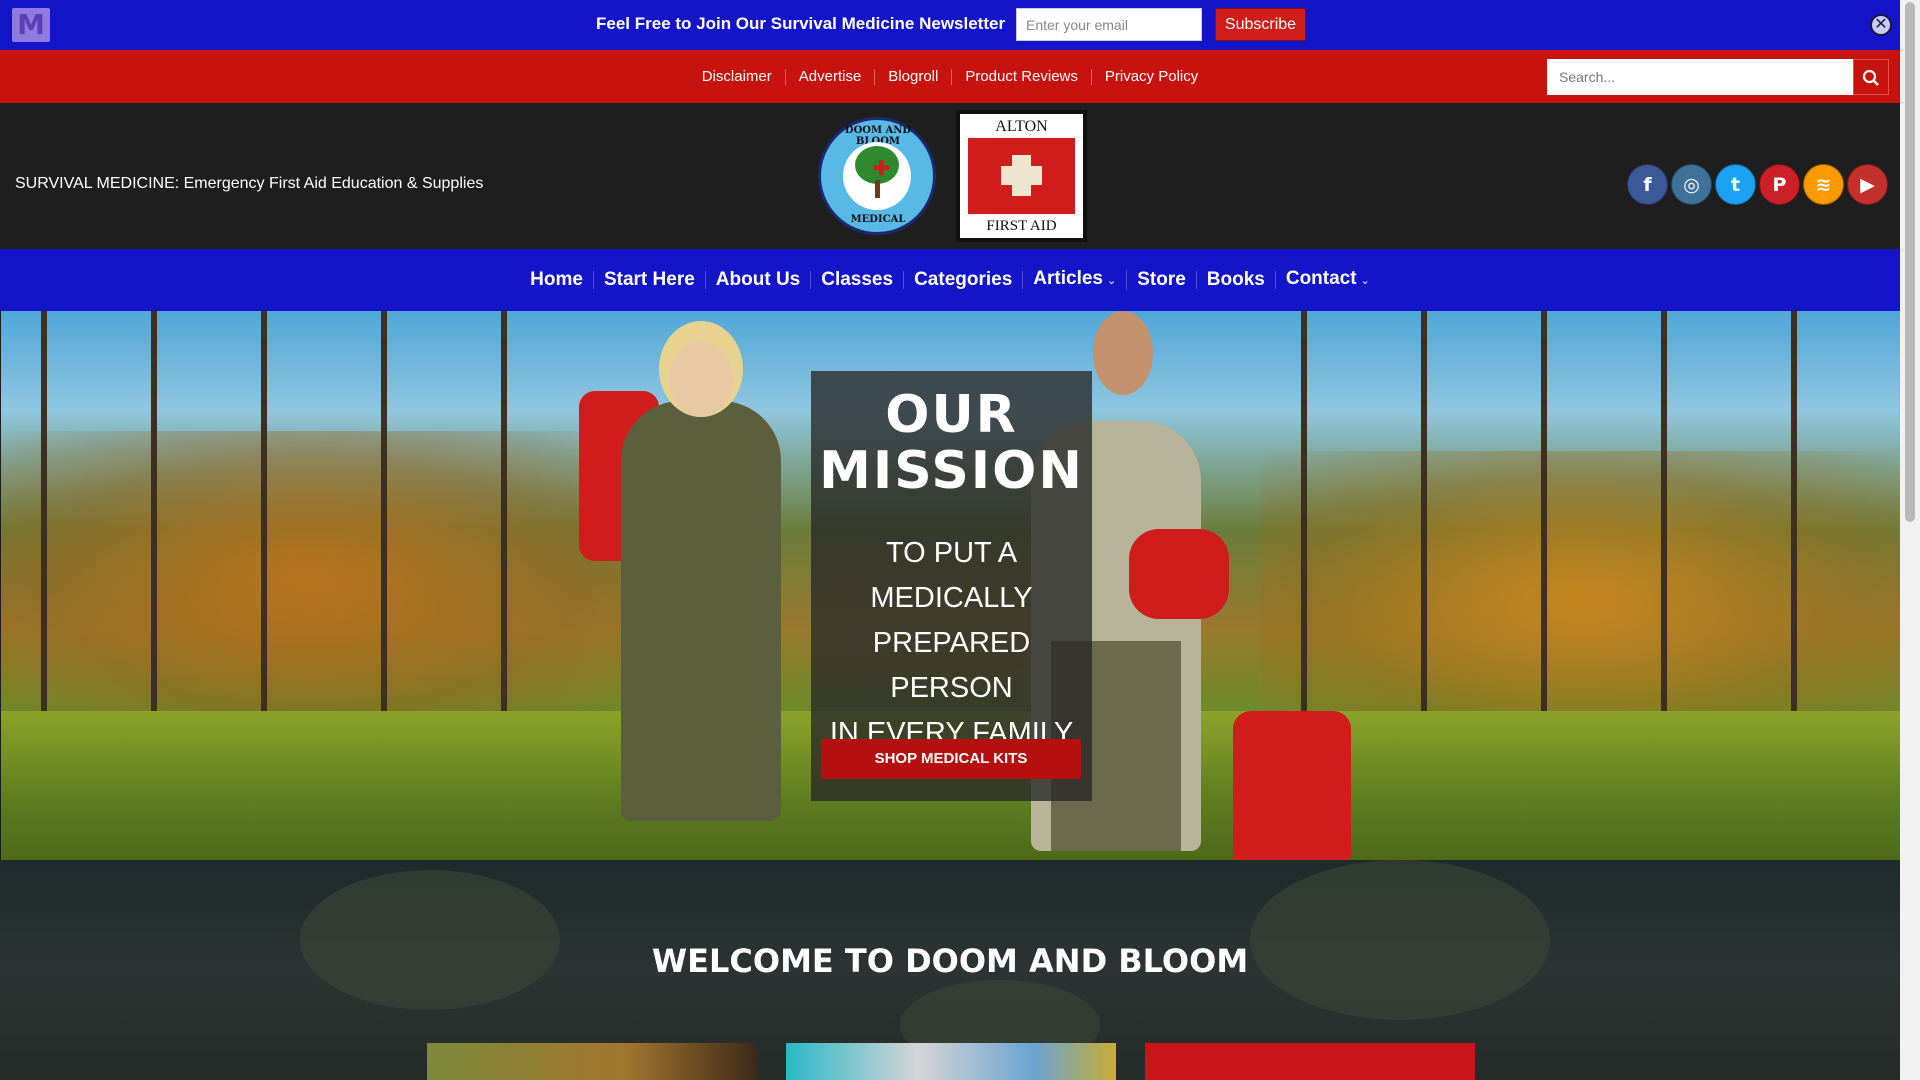 The height and width of the screenshot is (1080, 1920). What do you see at coordinates (1179, 574) in the screenshot?
I see `red-medical-bag` at bounding box center [1179, 574].